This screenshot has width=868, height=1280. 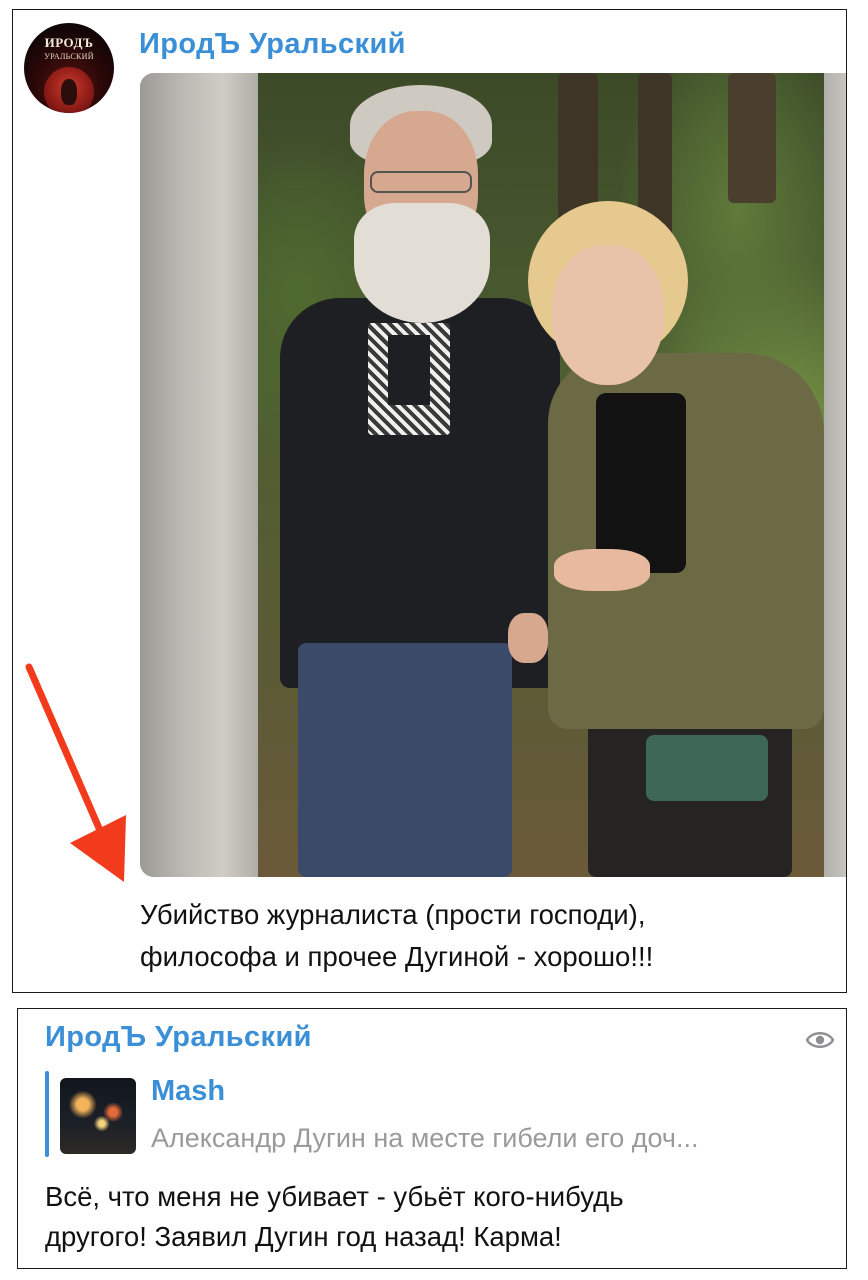 I want to click on tree-trunk, so click(x=752, y=138).